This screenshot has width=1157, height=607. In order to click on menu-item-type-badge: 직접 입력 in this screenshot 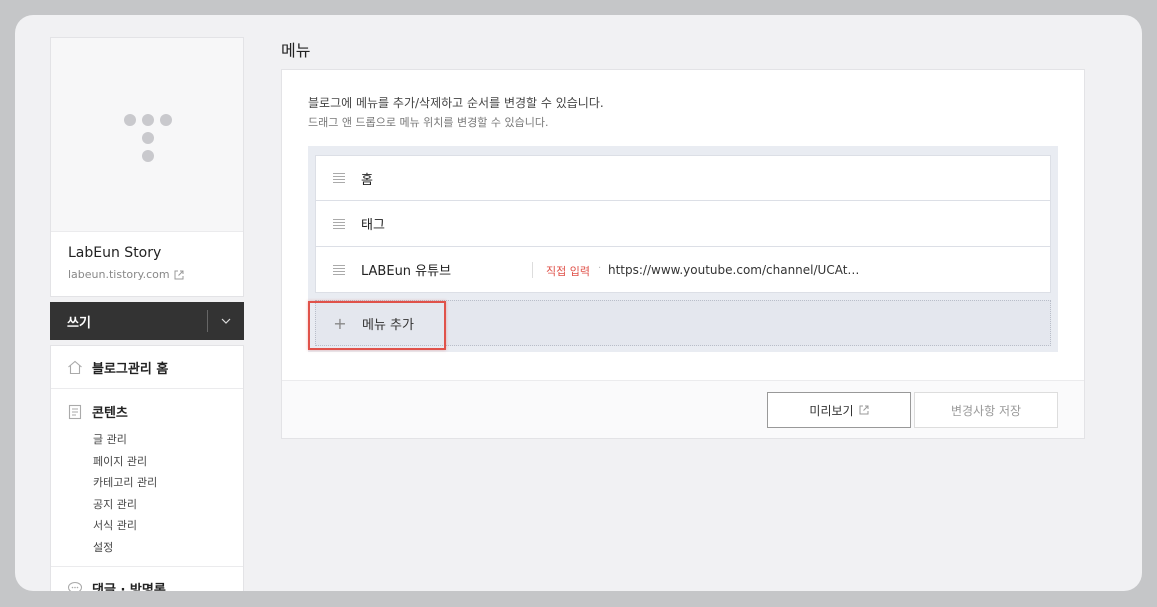, I will do `click(568, 271)`.